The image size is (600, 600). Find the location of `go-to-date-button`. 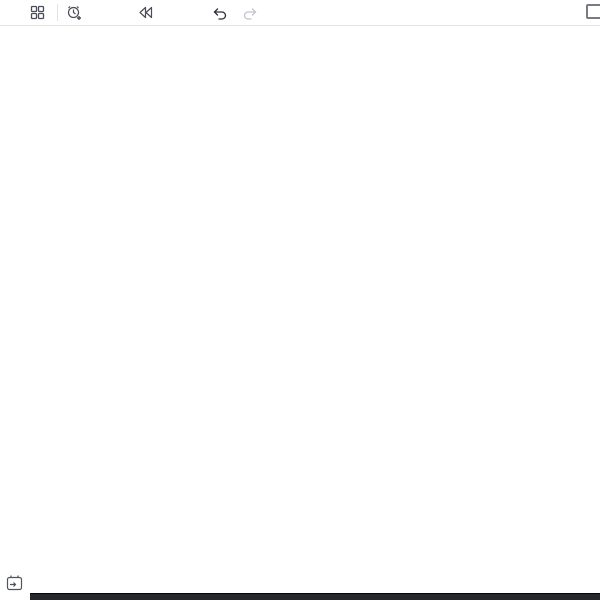

go-to-date-button is located at coordinates (15, 582).